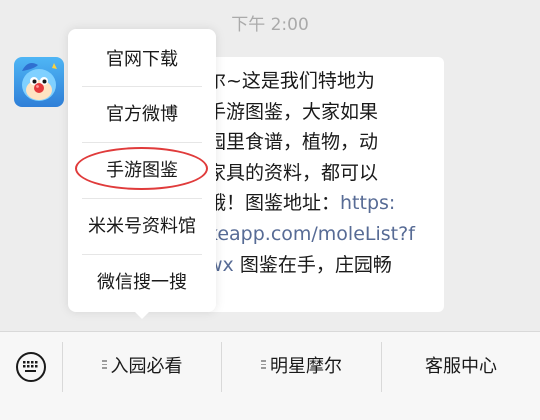 This screenshot has height=420, width=540. Describe the element at coordinates (311, 234) in the screenshot. I see `link-middle: keapp.com/moleList?f` at that location.